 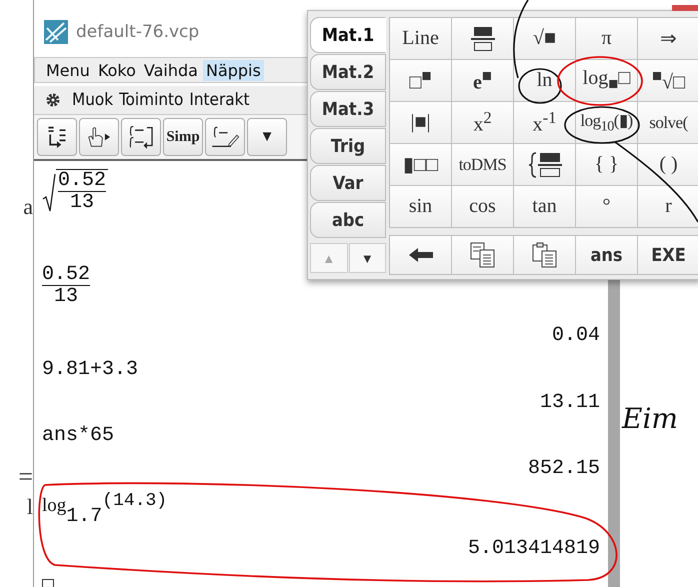 What do you see at coordinates (25, 477) in the screenshot?
I see `background-text: =` at bounding box center [25, 477].